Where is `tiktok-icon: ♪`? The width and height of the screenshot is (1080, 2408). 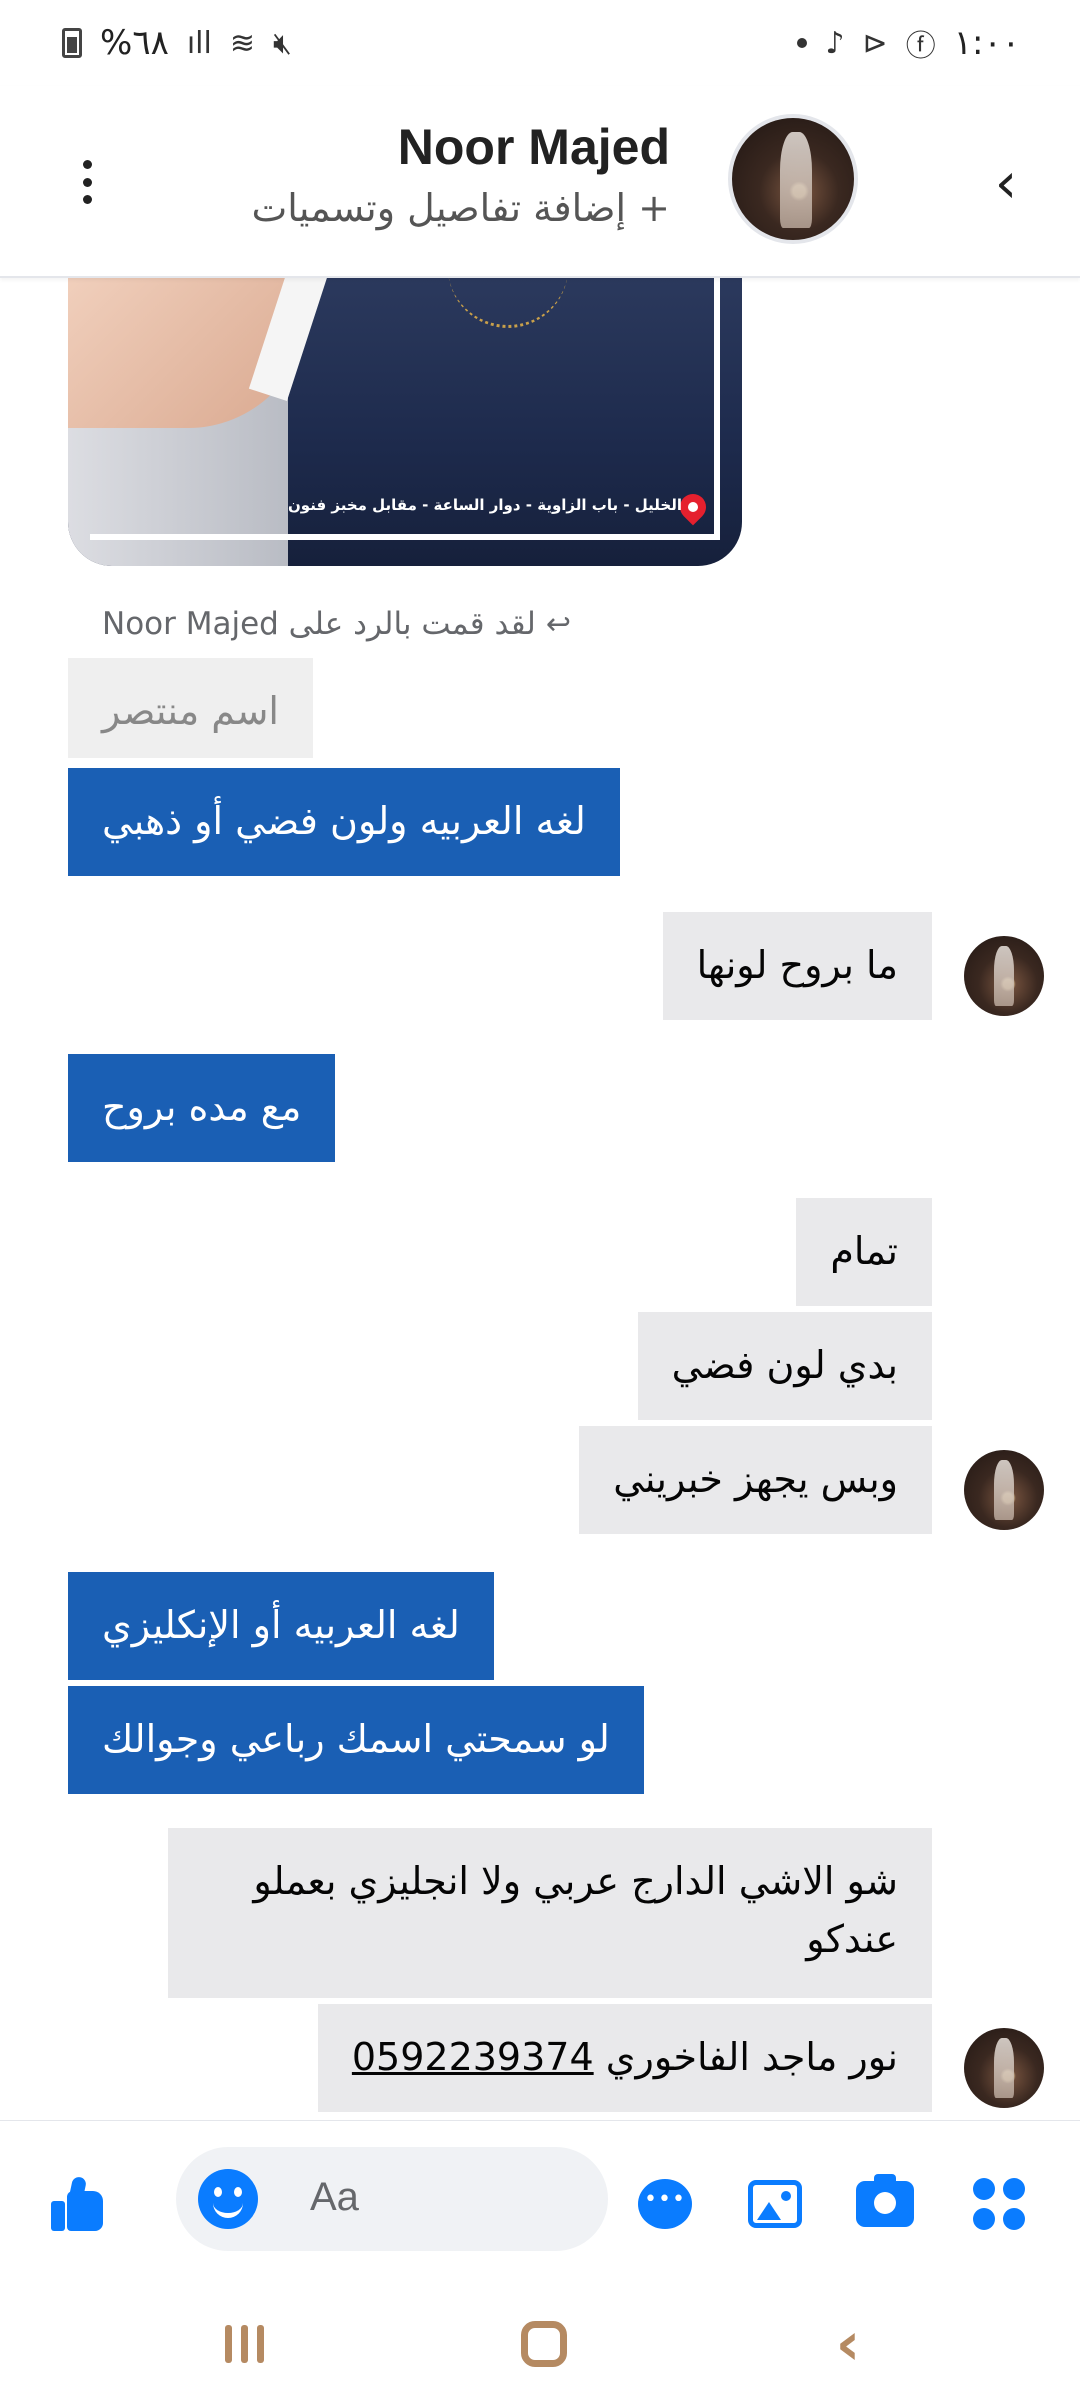 tiktok-icon: ♪ is located at coordinates (835, 43).